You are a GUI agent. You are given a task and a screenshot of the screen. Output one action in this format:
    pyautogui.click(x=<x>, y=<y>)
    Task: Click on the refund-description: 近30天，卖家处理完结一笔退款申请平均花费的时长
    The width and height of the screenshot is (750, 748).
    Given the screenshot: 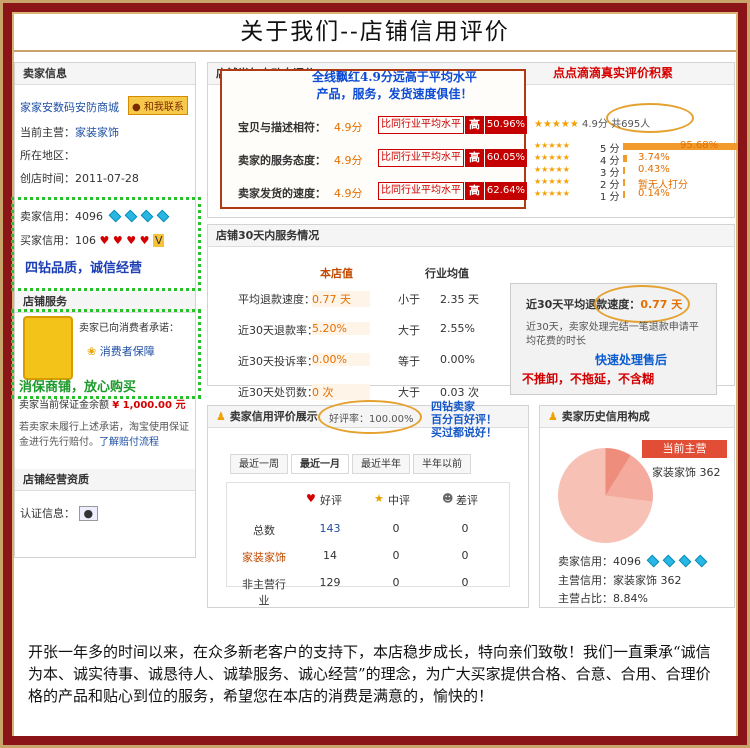 What is the action you would take?
    pyautogui.click(x=612, y=334)
    